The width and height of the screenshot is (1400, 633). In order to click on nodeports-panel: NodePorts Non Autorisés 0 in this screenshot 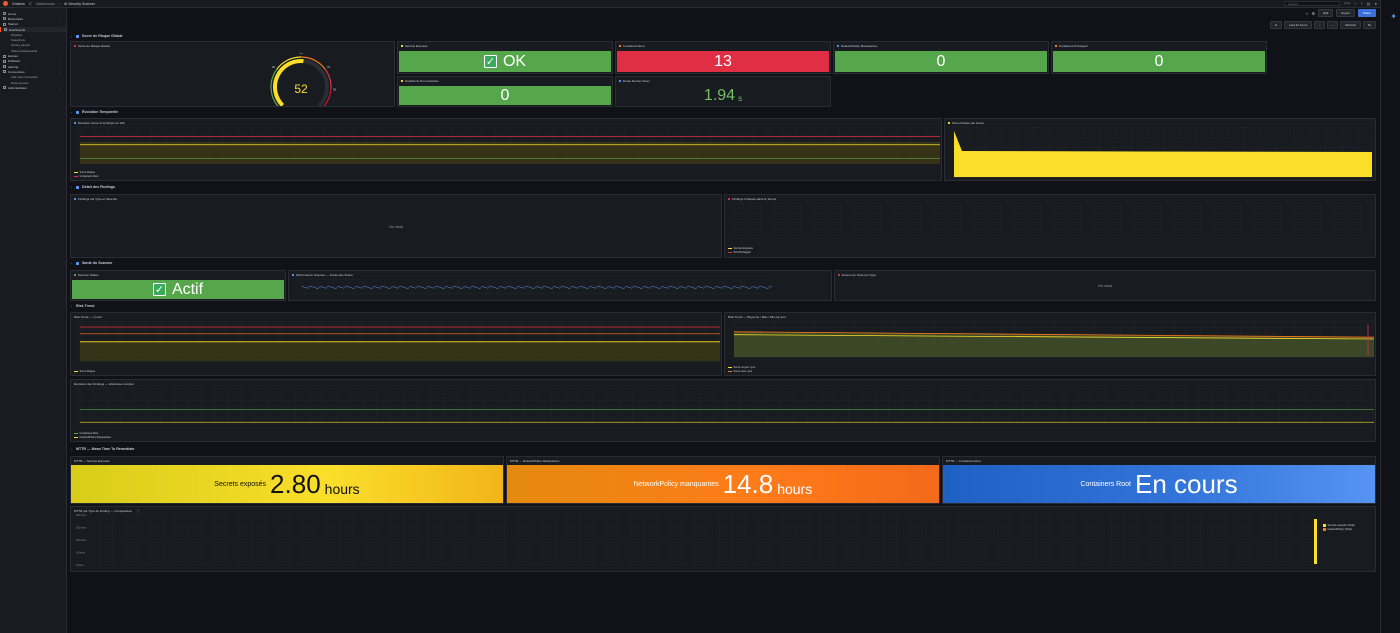, I will do `click(505, 91)`.